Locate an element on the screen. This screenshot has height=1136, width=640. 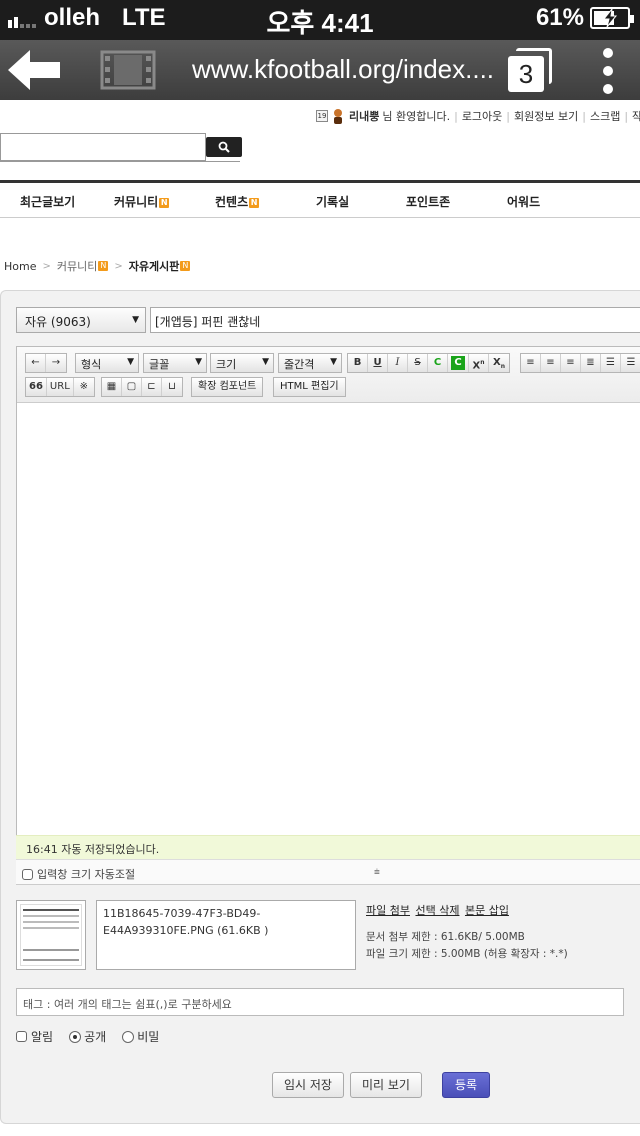
subscript-button: Xn is located at coordinates (499, 363).